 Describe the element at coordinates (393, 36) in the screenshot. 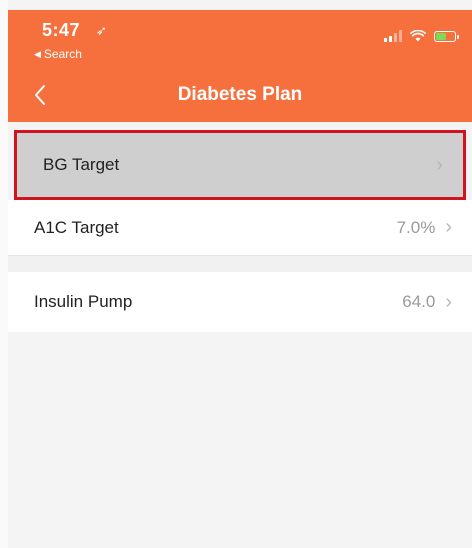

I see `cellular-signal-icon` at that location.